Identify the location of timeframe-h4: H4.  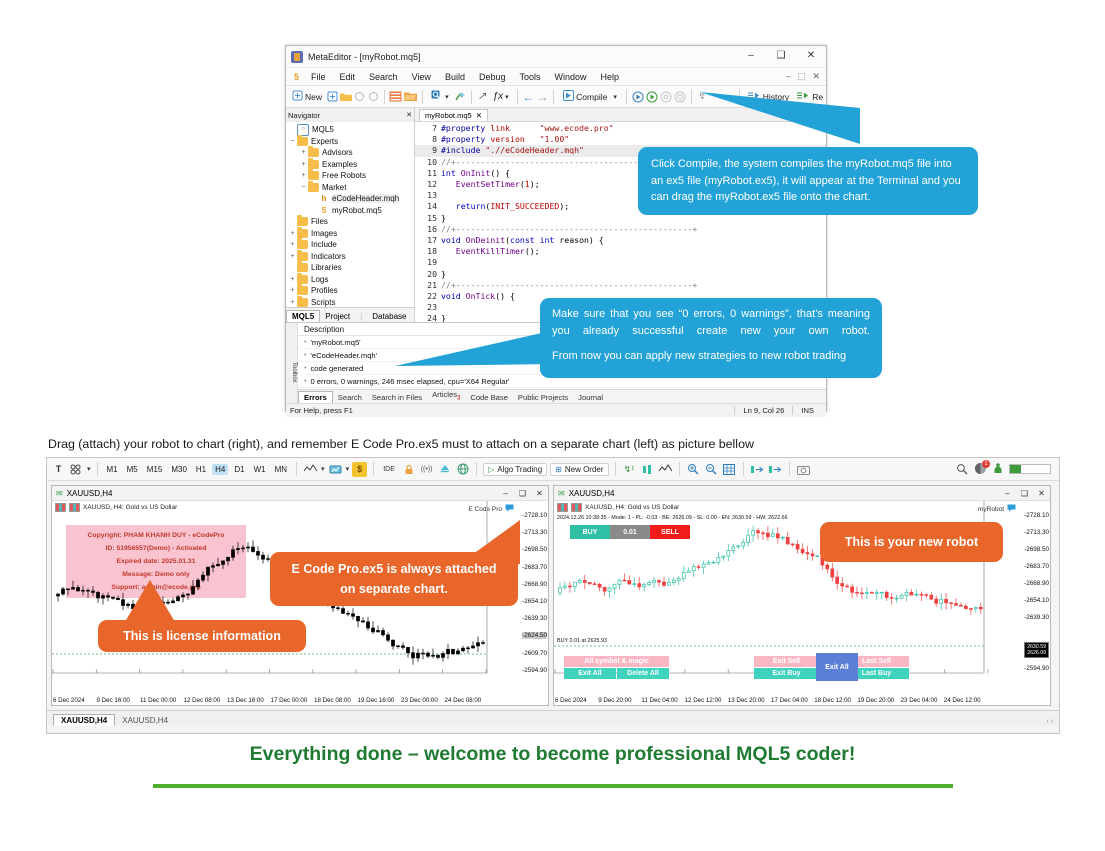
(220, 469).